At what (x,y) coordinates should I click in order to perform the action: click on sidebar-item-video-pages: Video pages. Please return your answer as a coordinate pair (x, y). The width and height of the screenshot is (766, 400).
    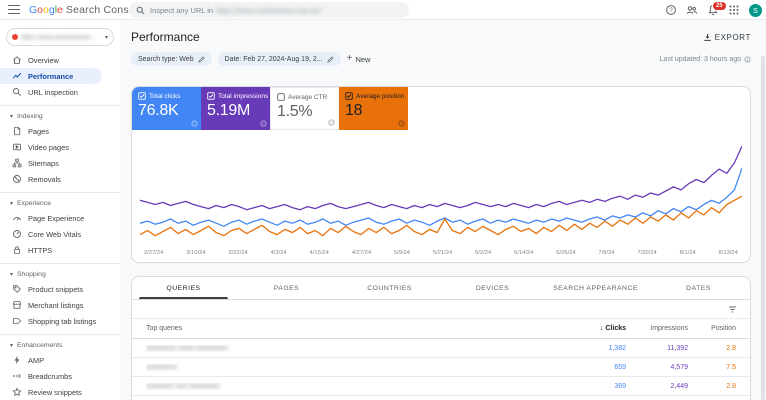
    Looking at the image, I should click on (51, 147).